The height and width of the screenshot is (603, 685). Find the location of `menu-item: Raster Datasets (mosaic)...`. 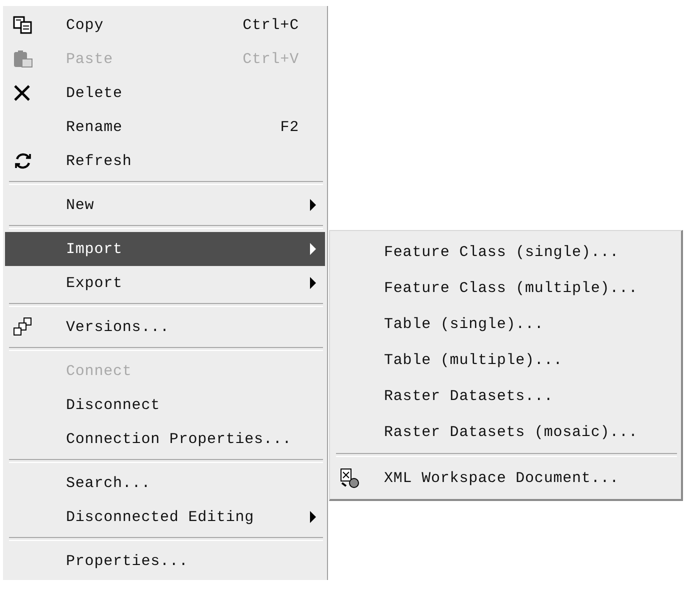

menu-item: Raster Datasets (mosaic)... is located at coordinates (505, 432).